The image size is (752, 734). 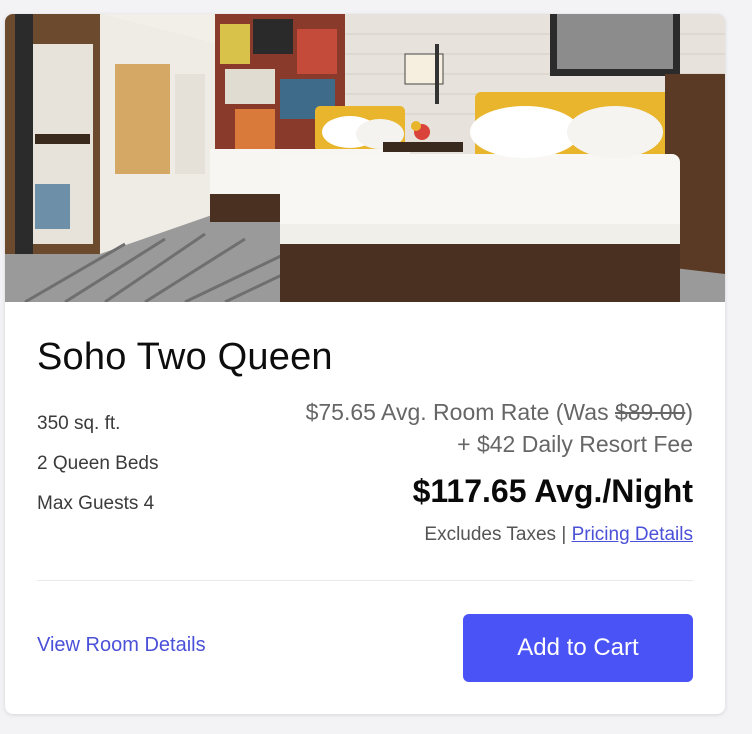 I want to click on tax-note: Excludes Taxes |, so click(x=498, y=534).